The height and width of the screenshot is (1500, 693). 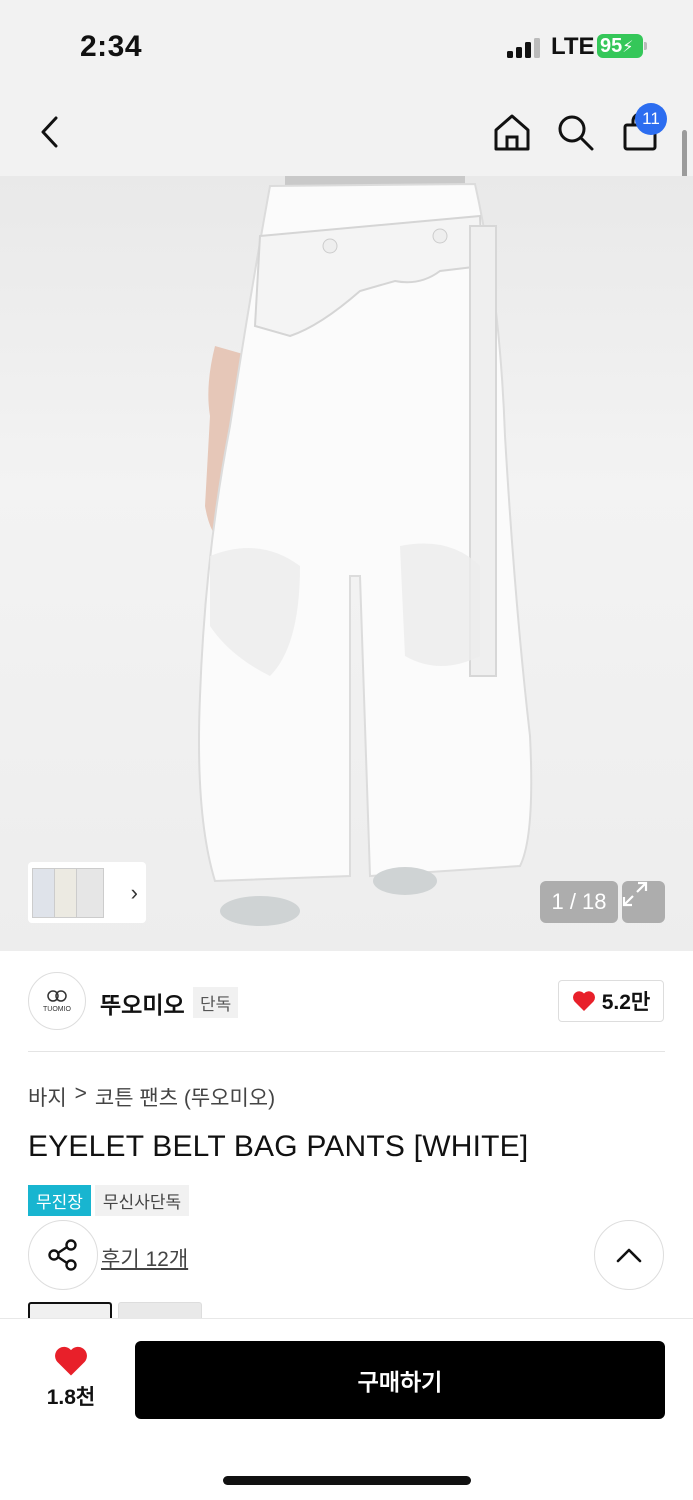 I want to click on brand-like-count: 5.2만, so click(x=626, y=1002).